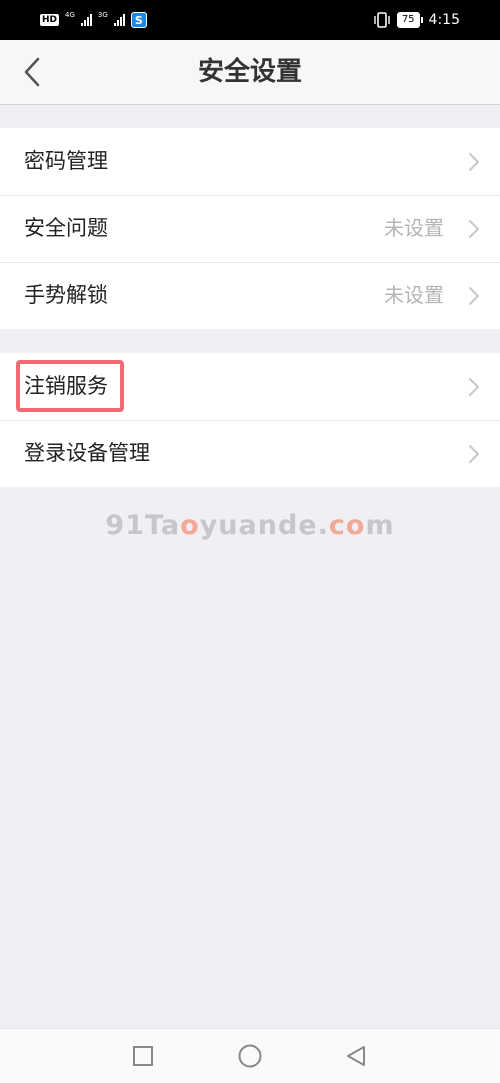  I want to click on triangle-back-icon, so click(356, 1056).